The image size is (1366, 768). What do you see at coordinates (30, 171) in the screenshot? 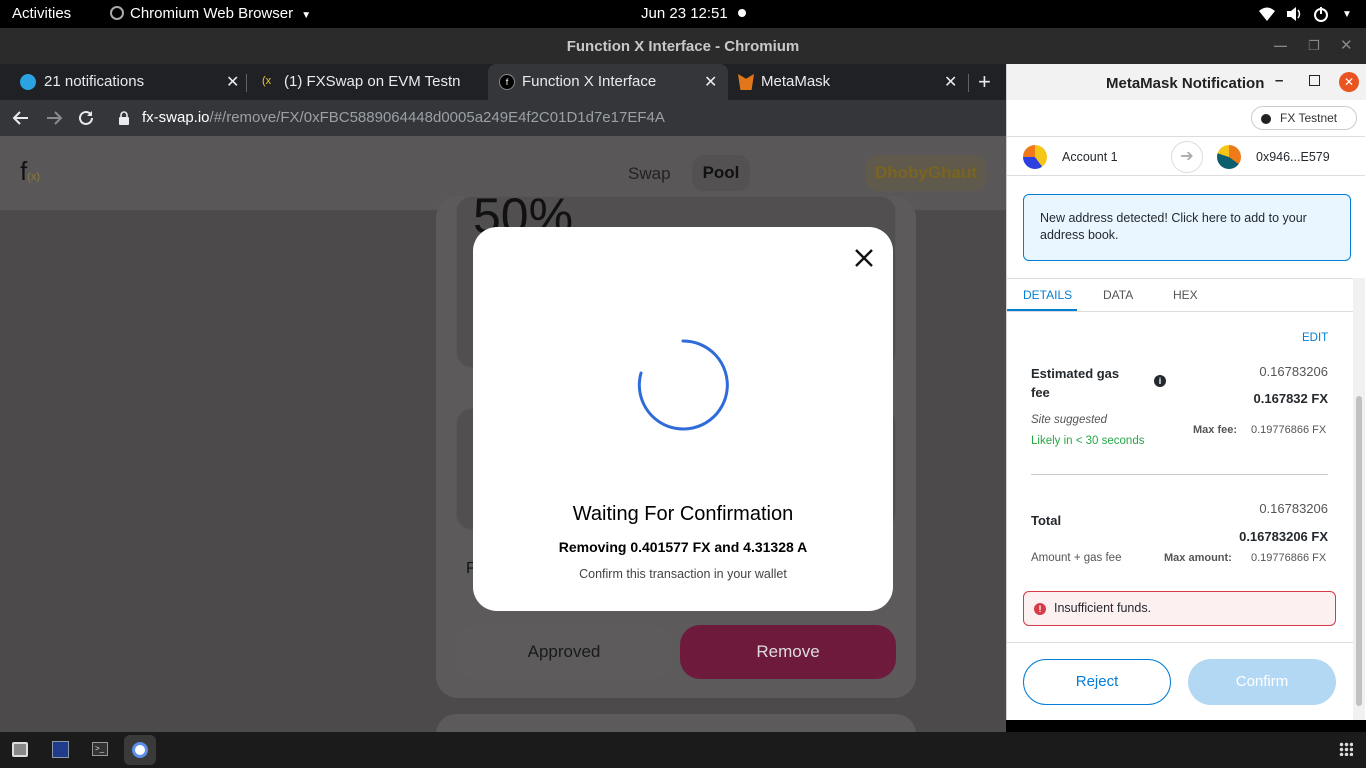
I see `site-logo: f(x)` at bounding box center [30, 171].